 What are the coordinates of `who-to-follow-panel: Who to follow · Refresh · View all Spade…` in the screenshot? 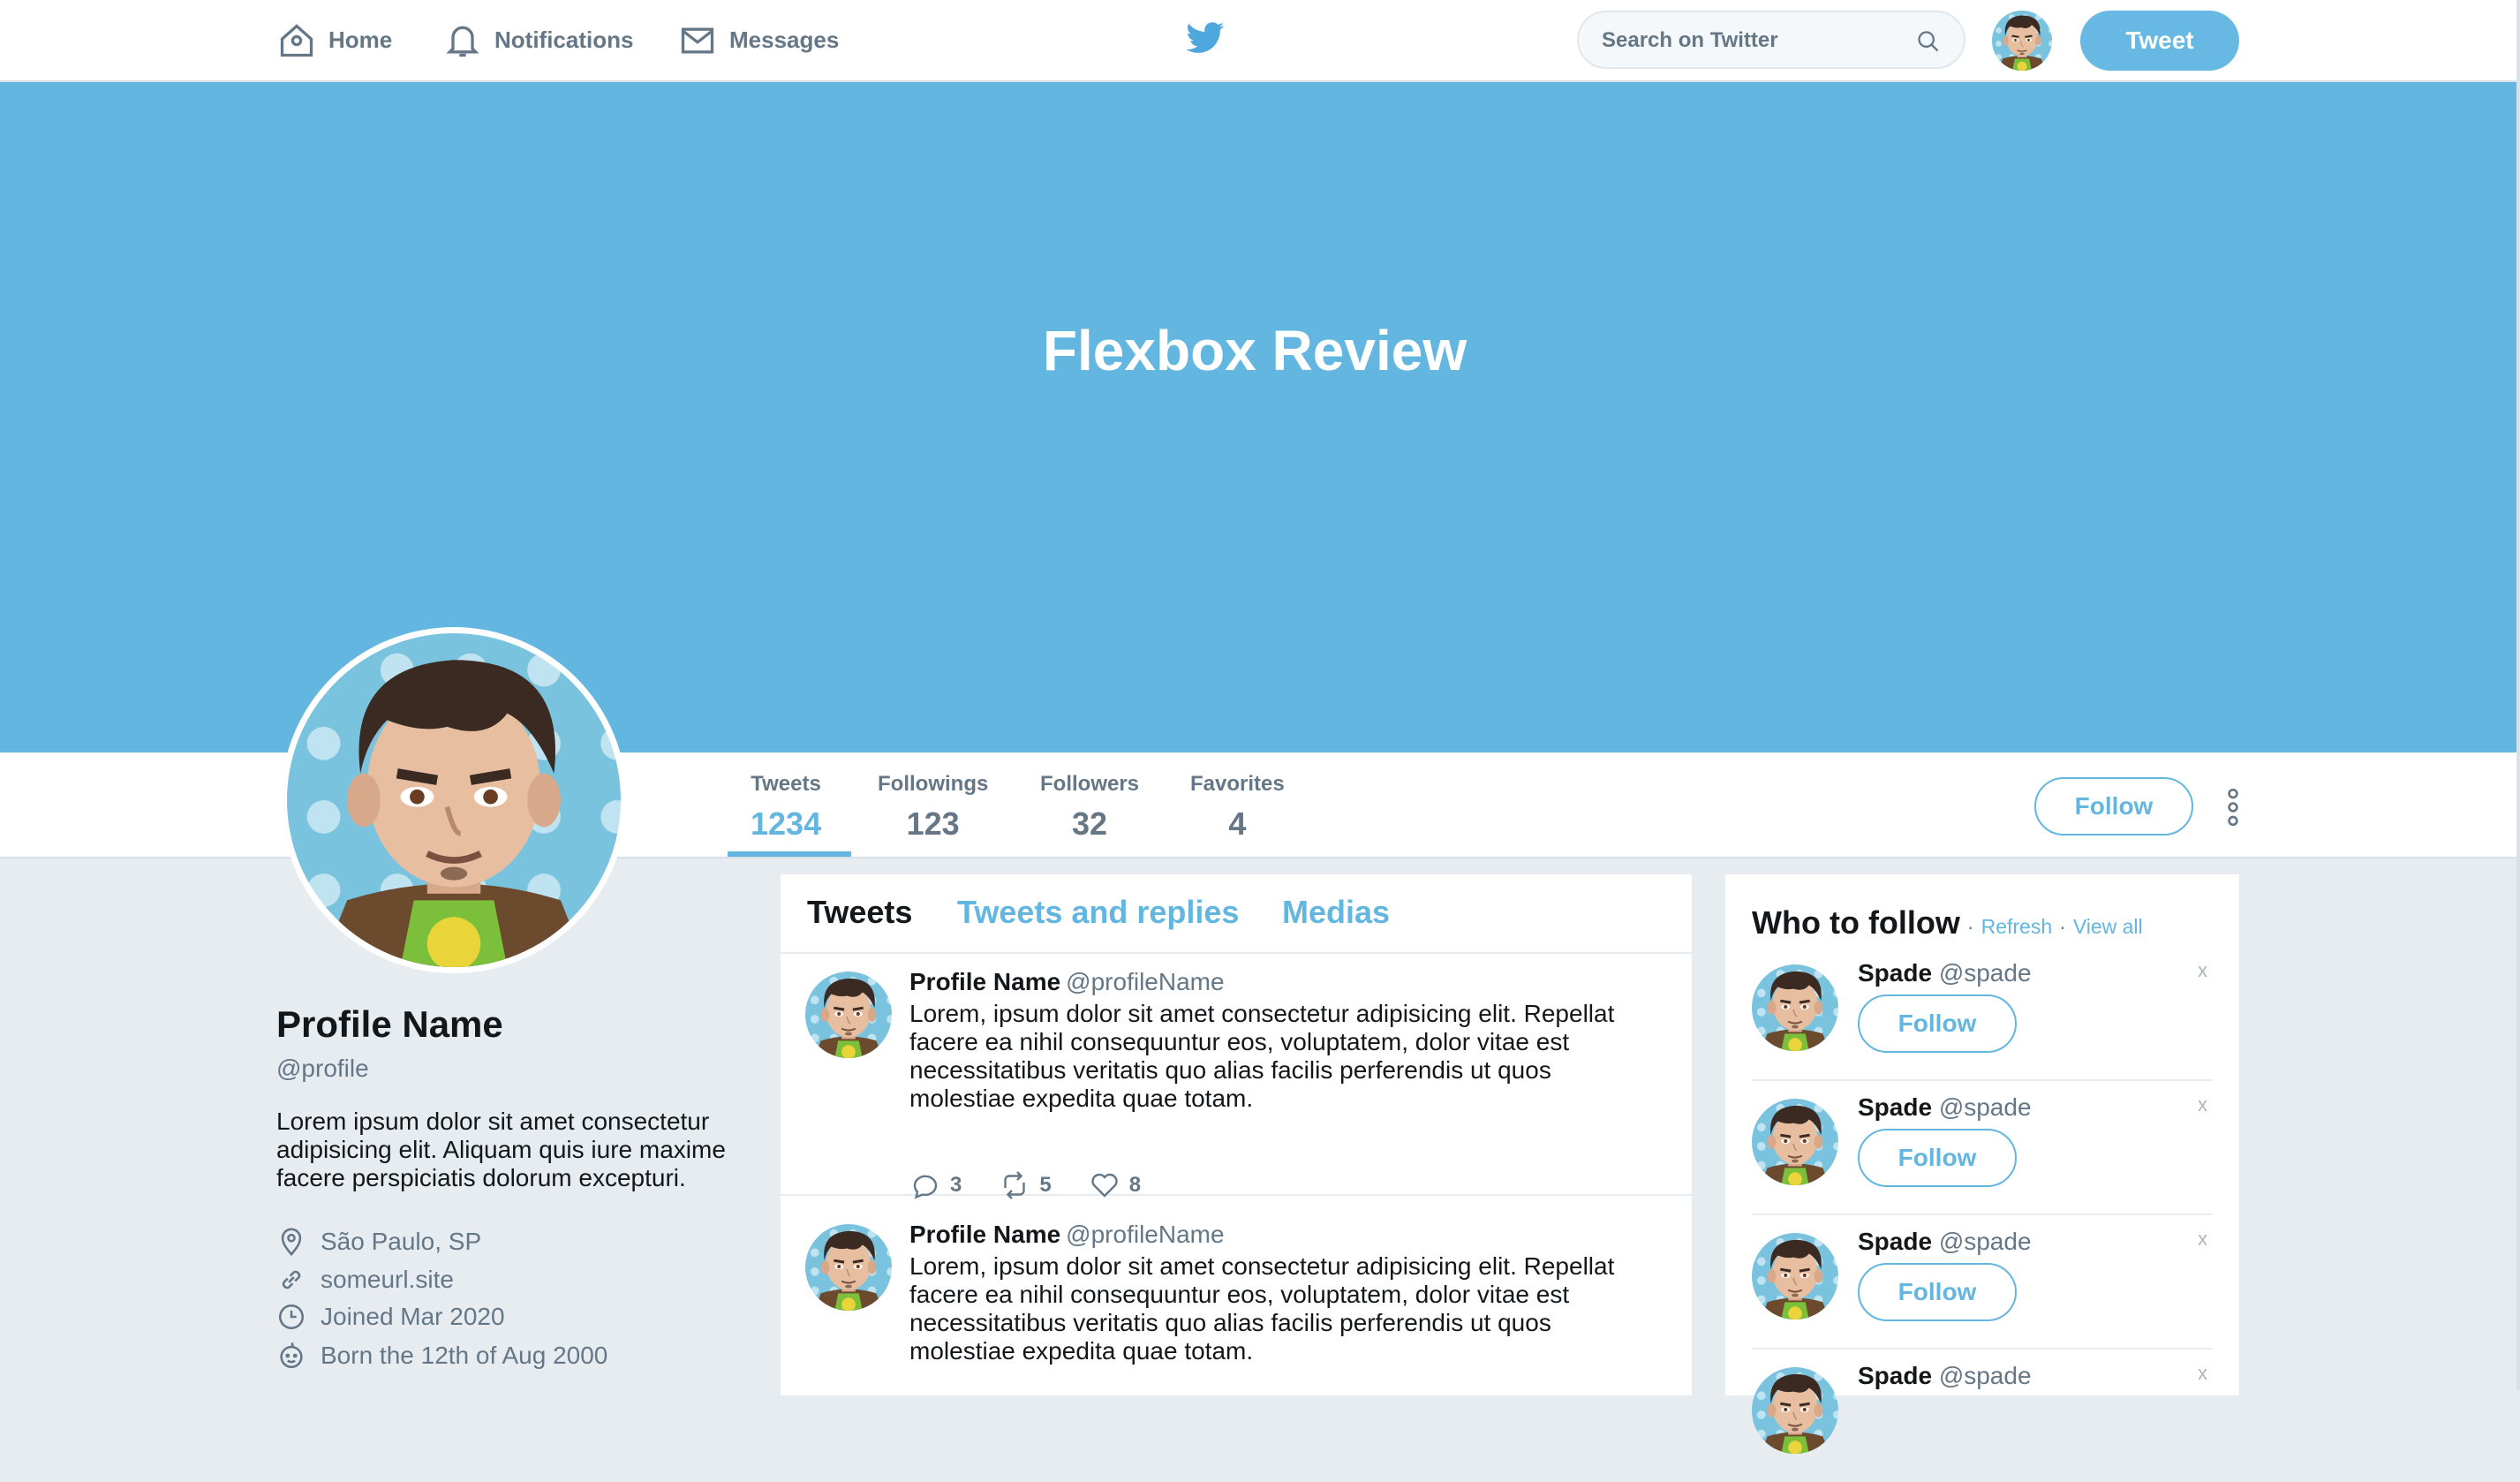 It's located at (1982, 1134).